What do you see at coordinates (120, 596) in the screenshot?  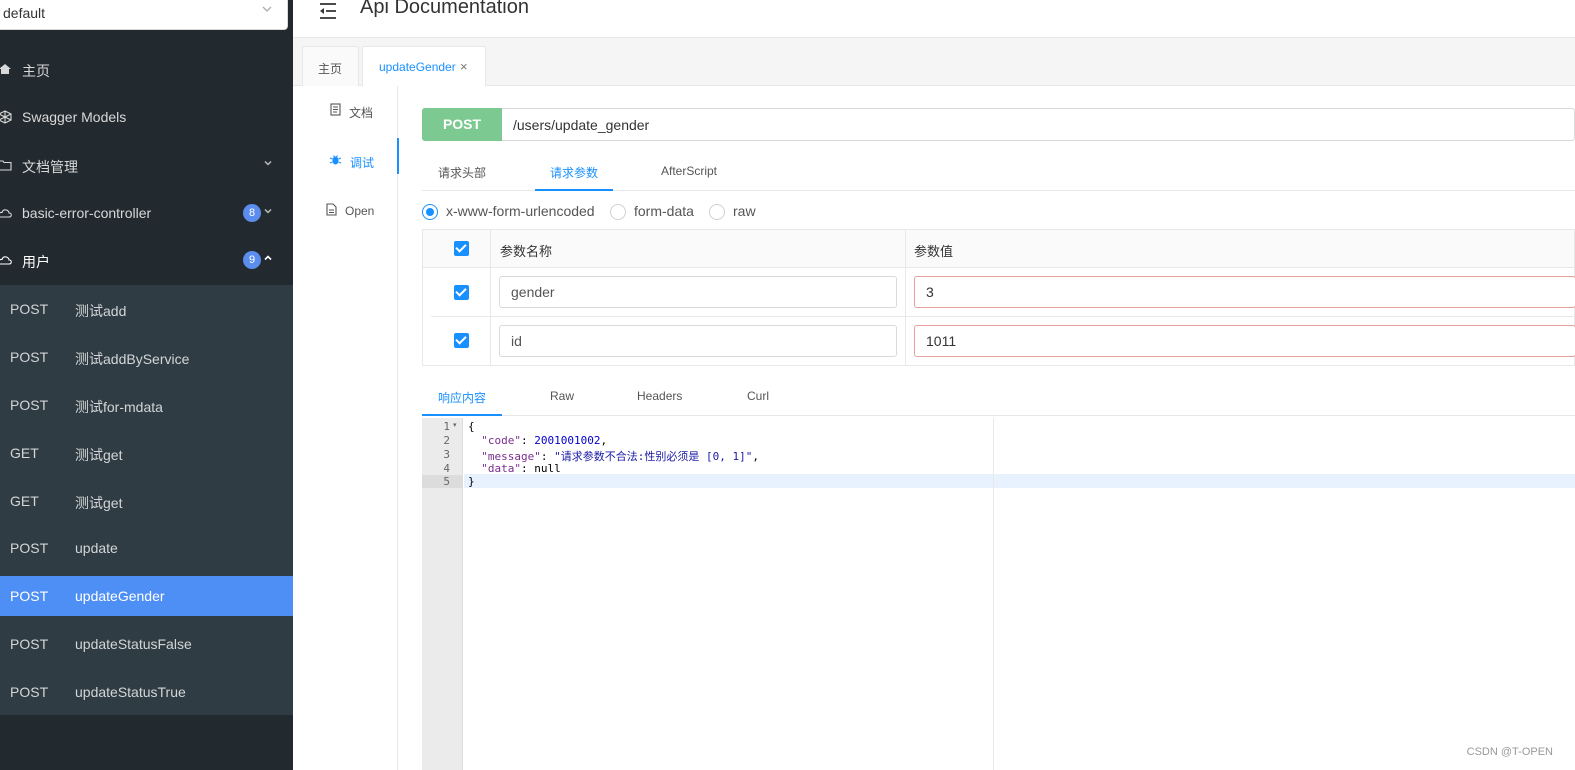 I see `endpoint-name: updateGender` at bounding box center [120, 596].